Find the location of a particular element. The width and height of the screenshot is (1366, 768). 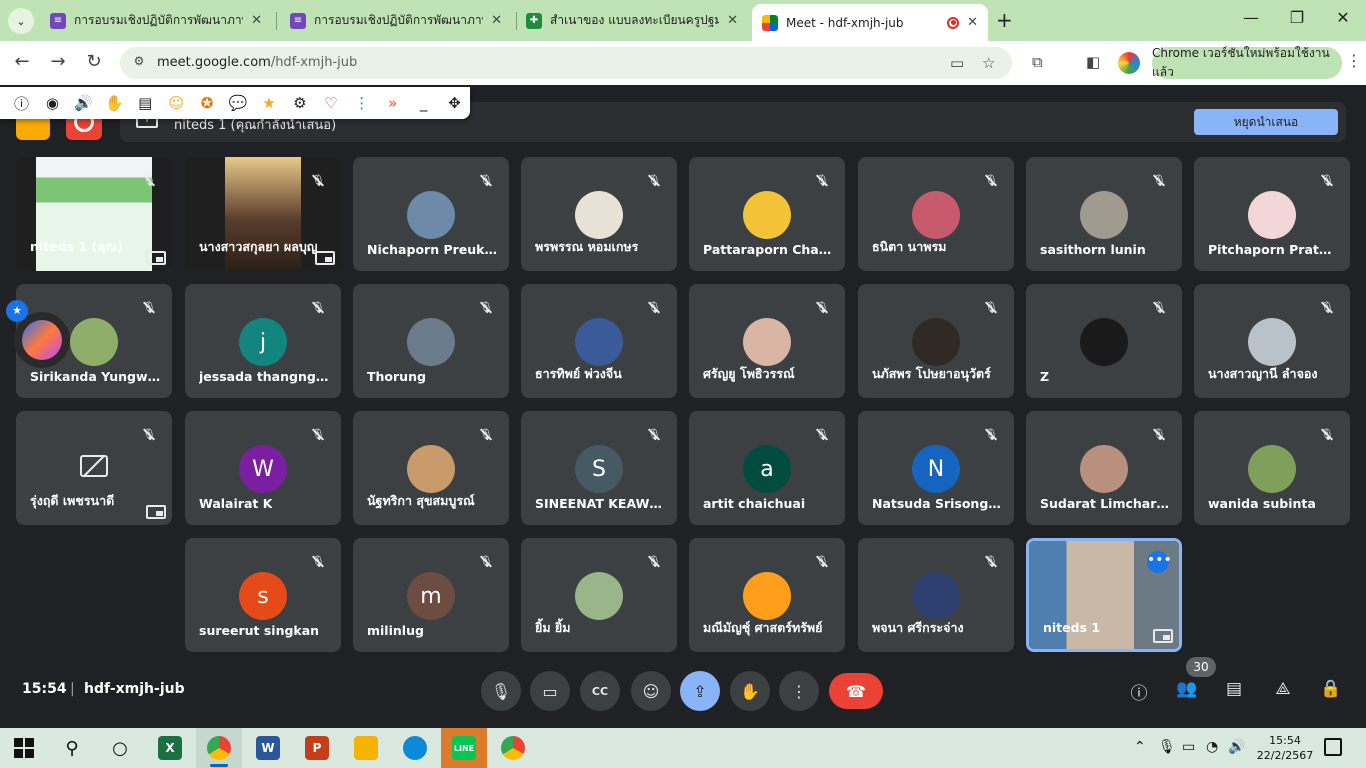

chat-icon: ▤ is located at coordinates (1234, 691).